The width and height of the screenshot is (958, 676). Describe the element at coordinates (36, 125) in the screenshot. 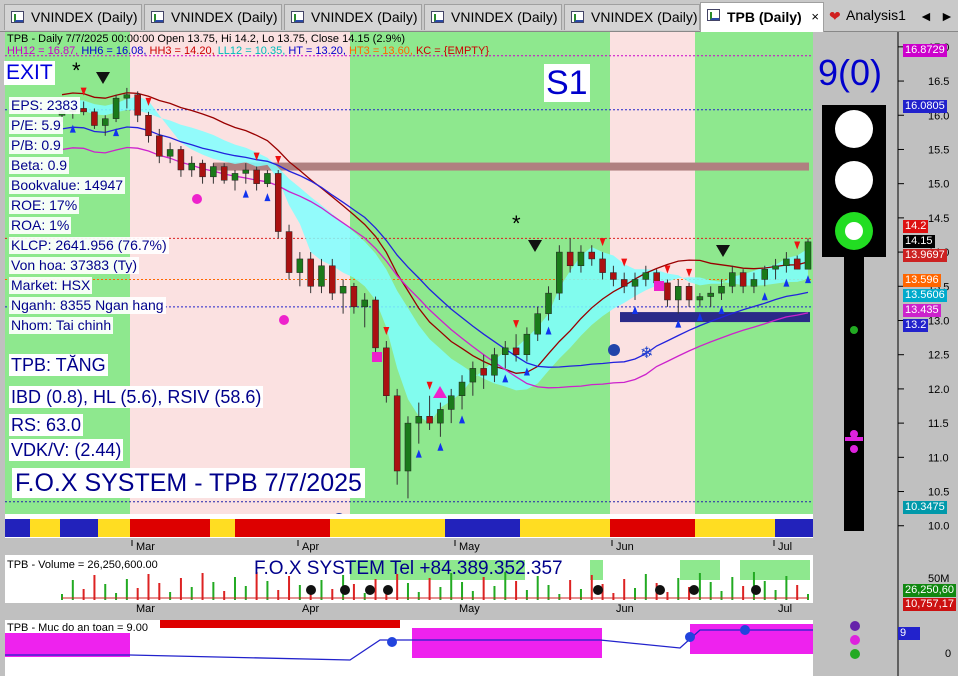

I see `fund-pe: P/E: 5.9` at that location.